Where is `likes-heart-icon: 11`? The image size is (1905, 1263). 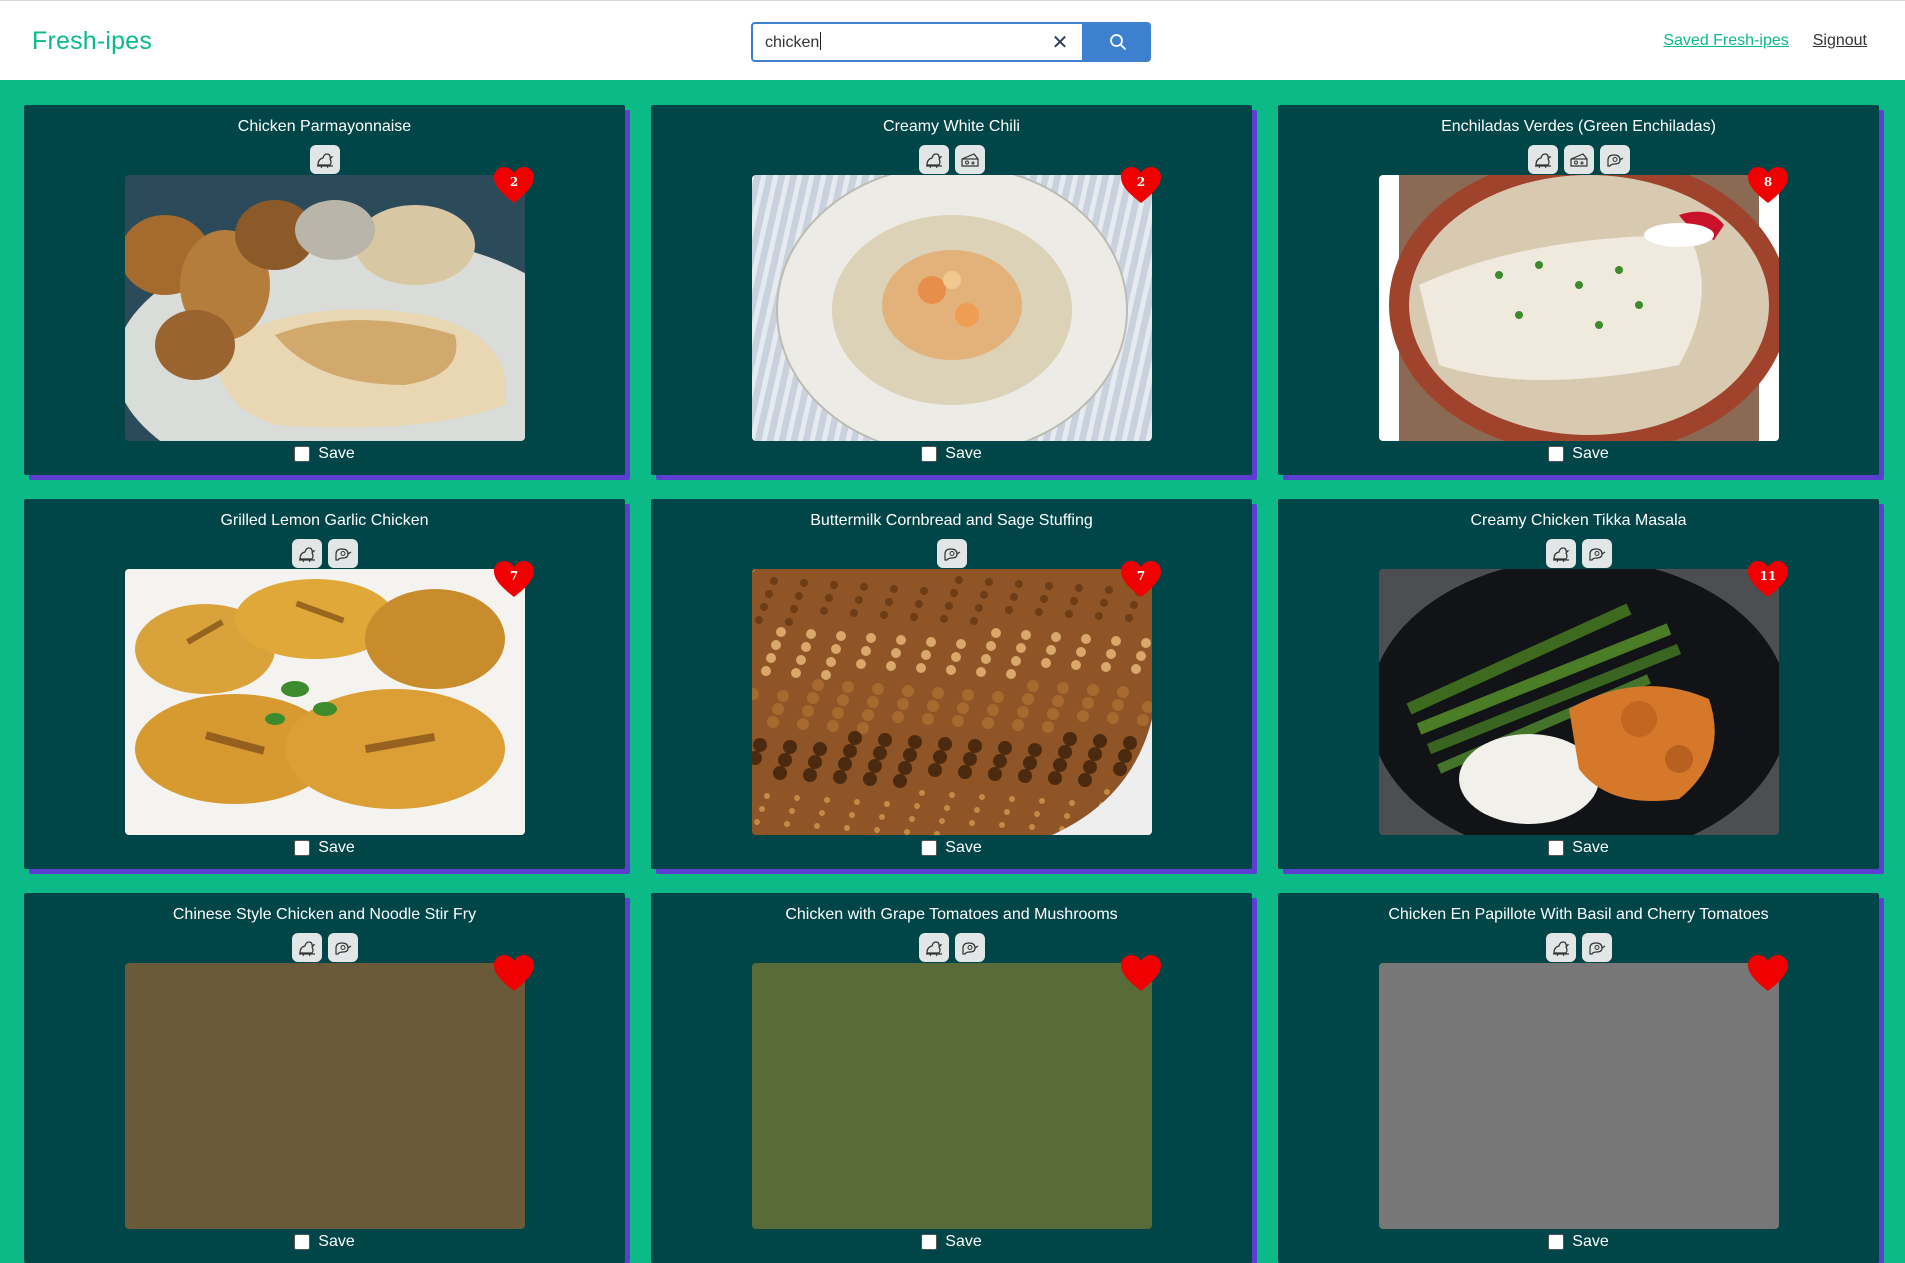 likes-heart-icon: 11 is located at coordinates (1768, 579).